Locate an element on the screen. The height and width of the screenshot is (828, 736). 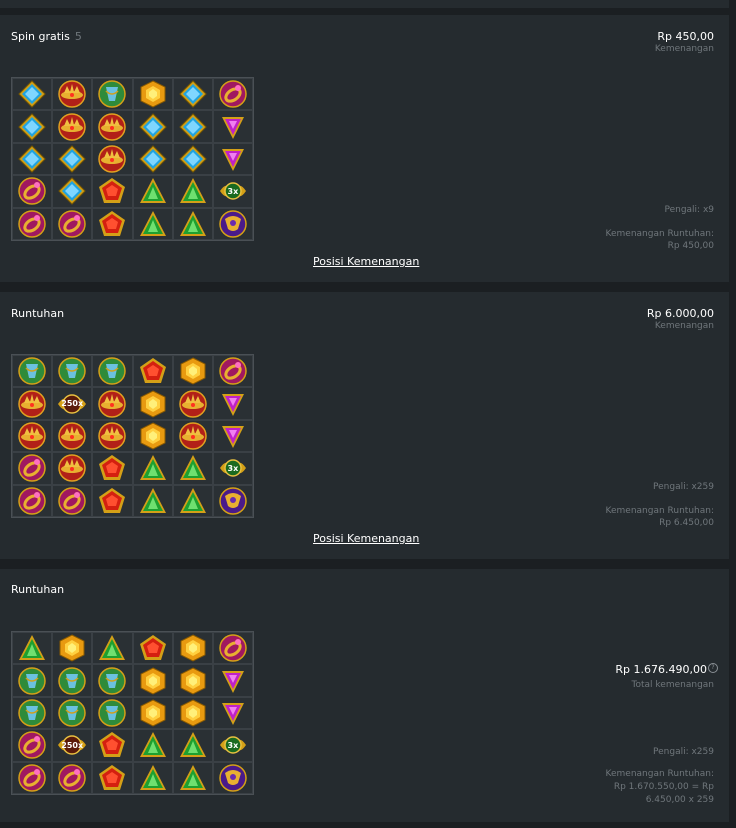
purple-scarab-icon is located at coordinates (233, 778).